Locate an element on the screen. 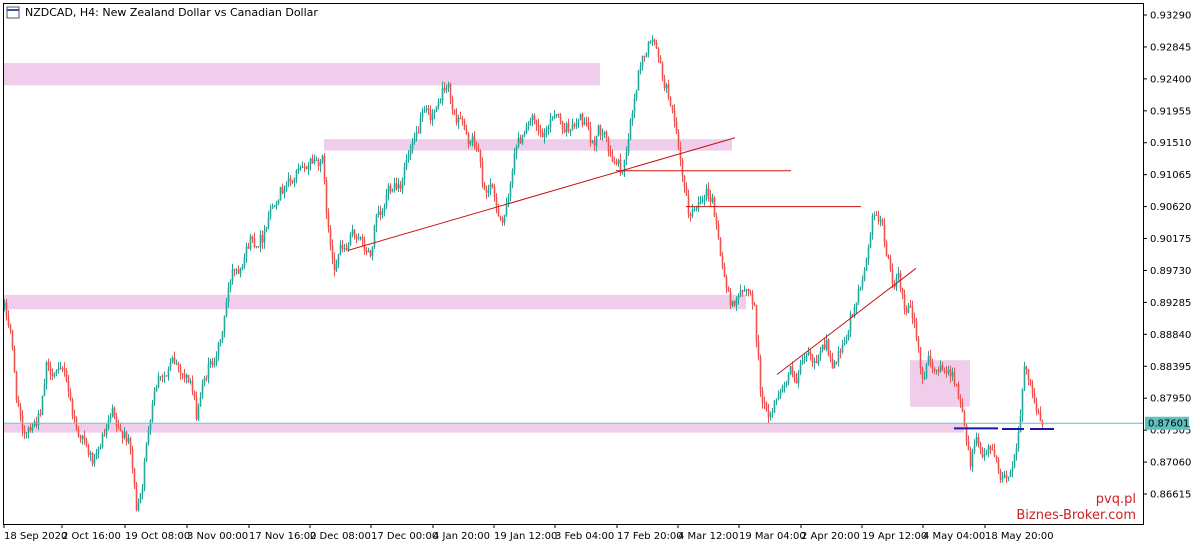  y-tick-label-8: 0.89730 is located at coordinates (1170, 271).